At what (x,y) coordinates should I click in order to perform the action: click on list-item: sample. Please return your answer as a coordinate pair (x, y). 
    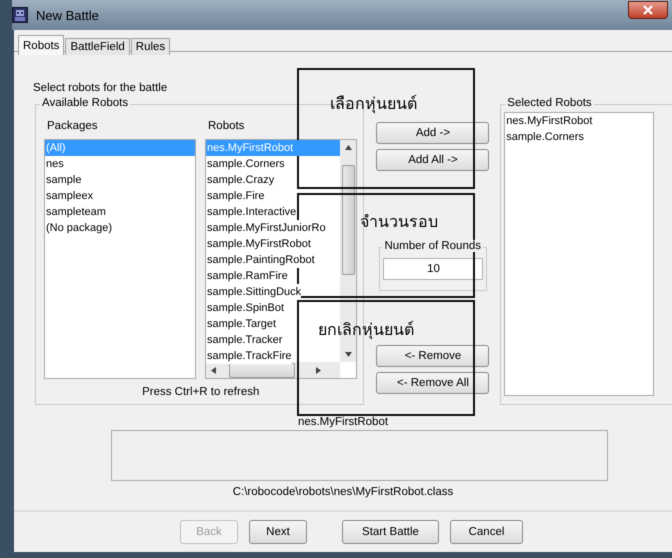
    Looking at the image, I should click on (120, 180).